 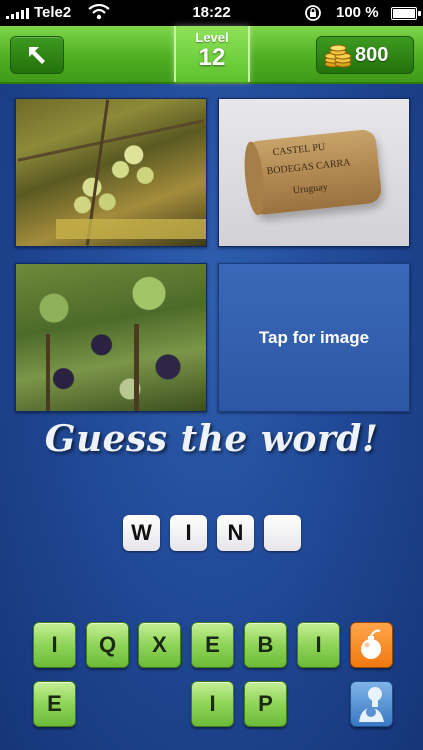 I want to click on coin-stack-icon, so click(x=338, y=56).